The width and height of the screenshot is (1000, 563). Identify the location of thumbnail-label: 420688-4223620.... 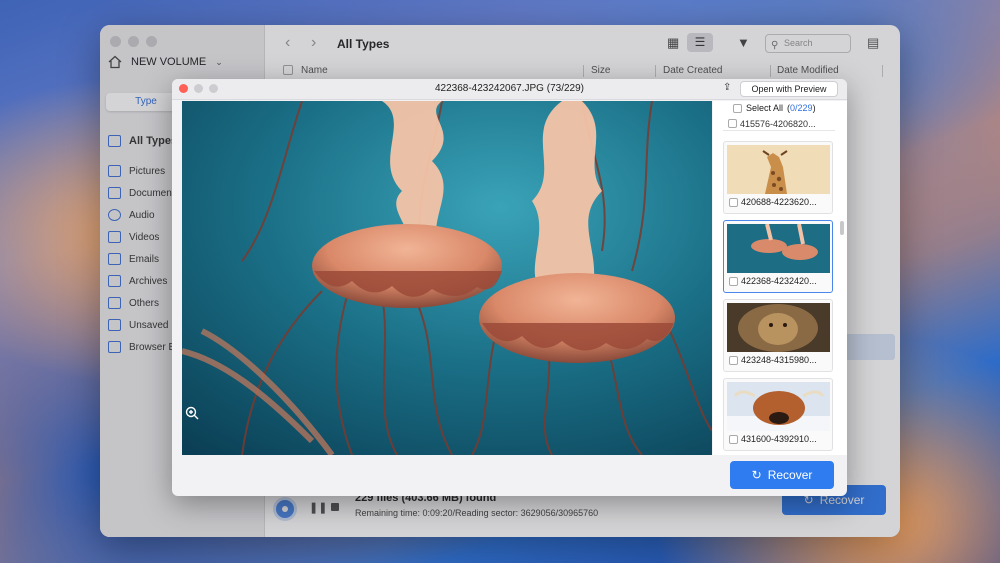
(779, 202).